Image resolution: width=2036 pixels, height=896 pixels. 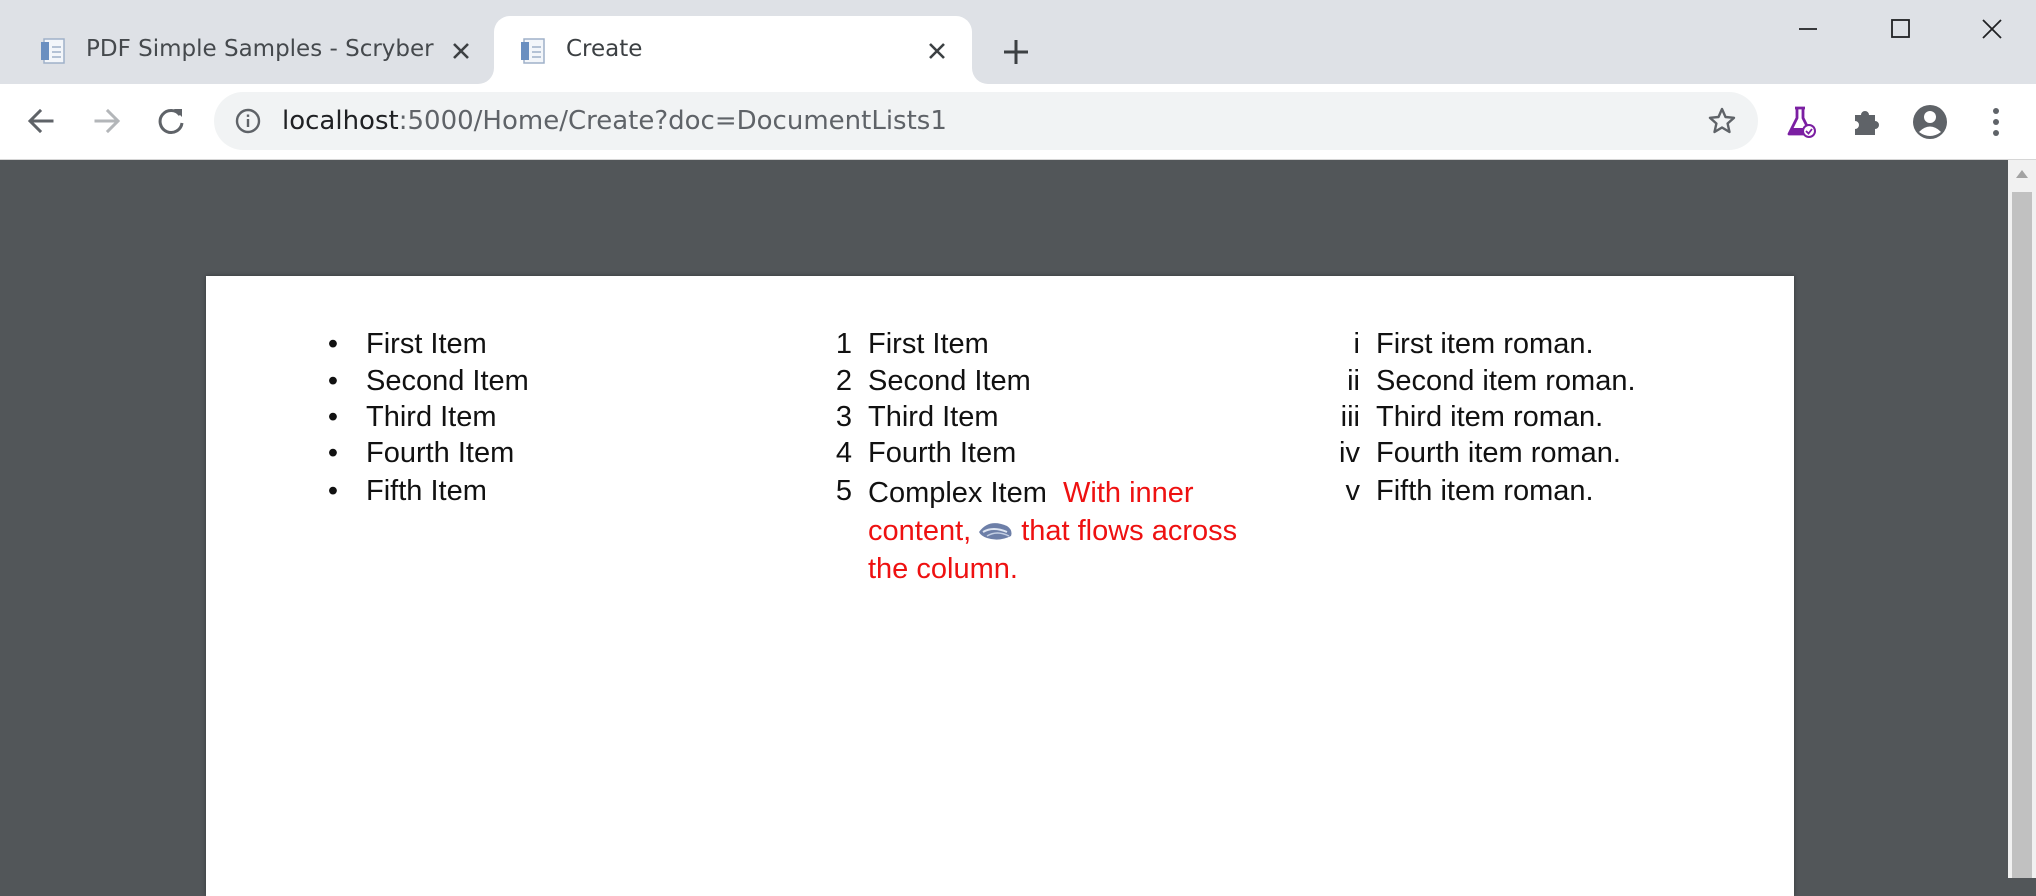 I want to click on arrow-right-icon, so click(x=107, y=121).